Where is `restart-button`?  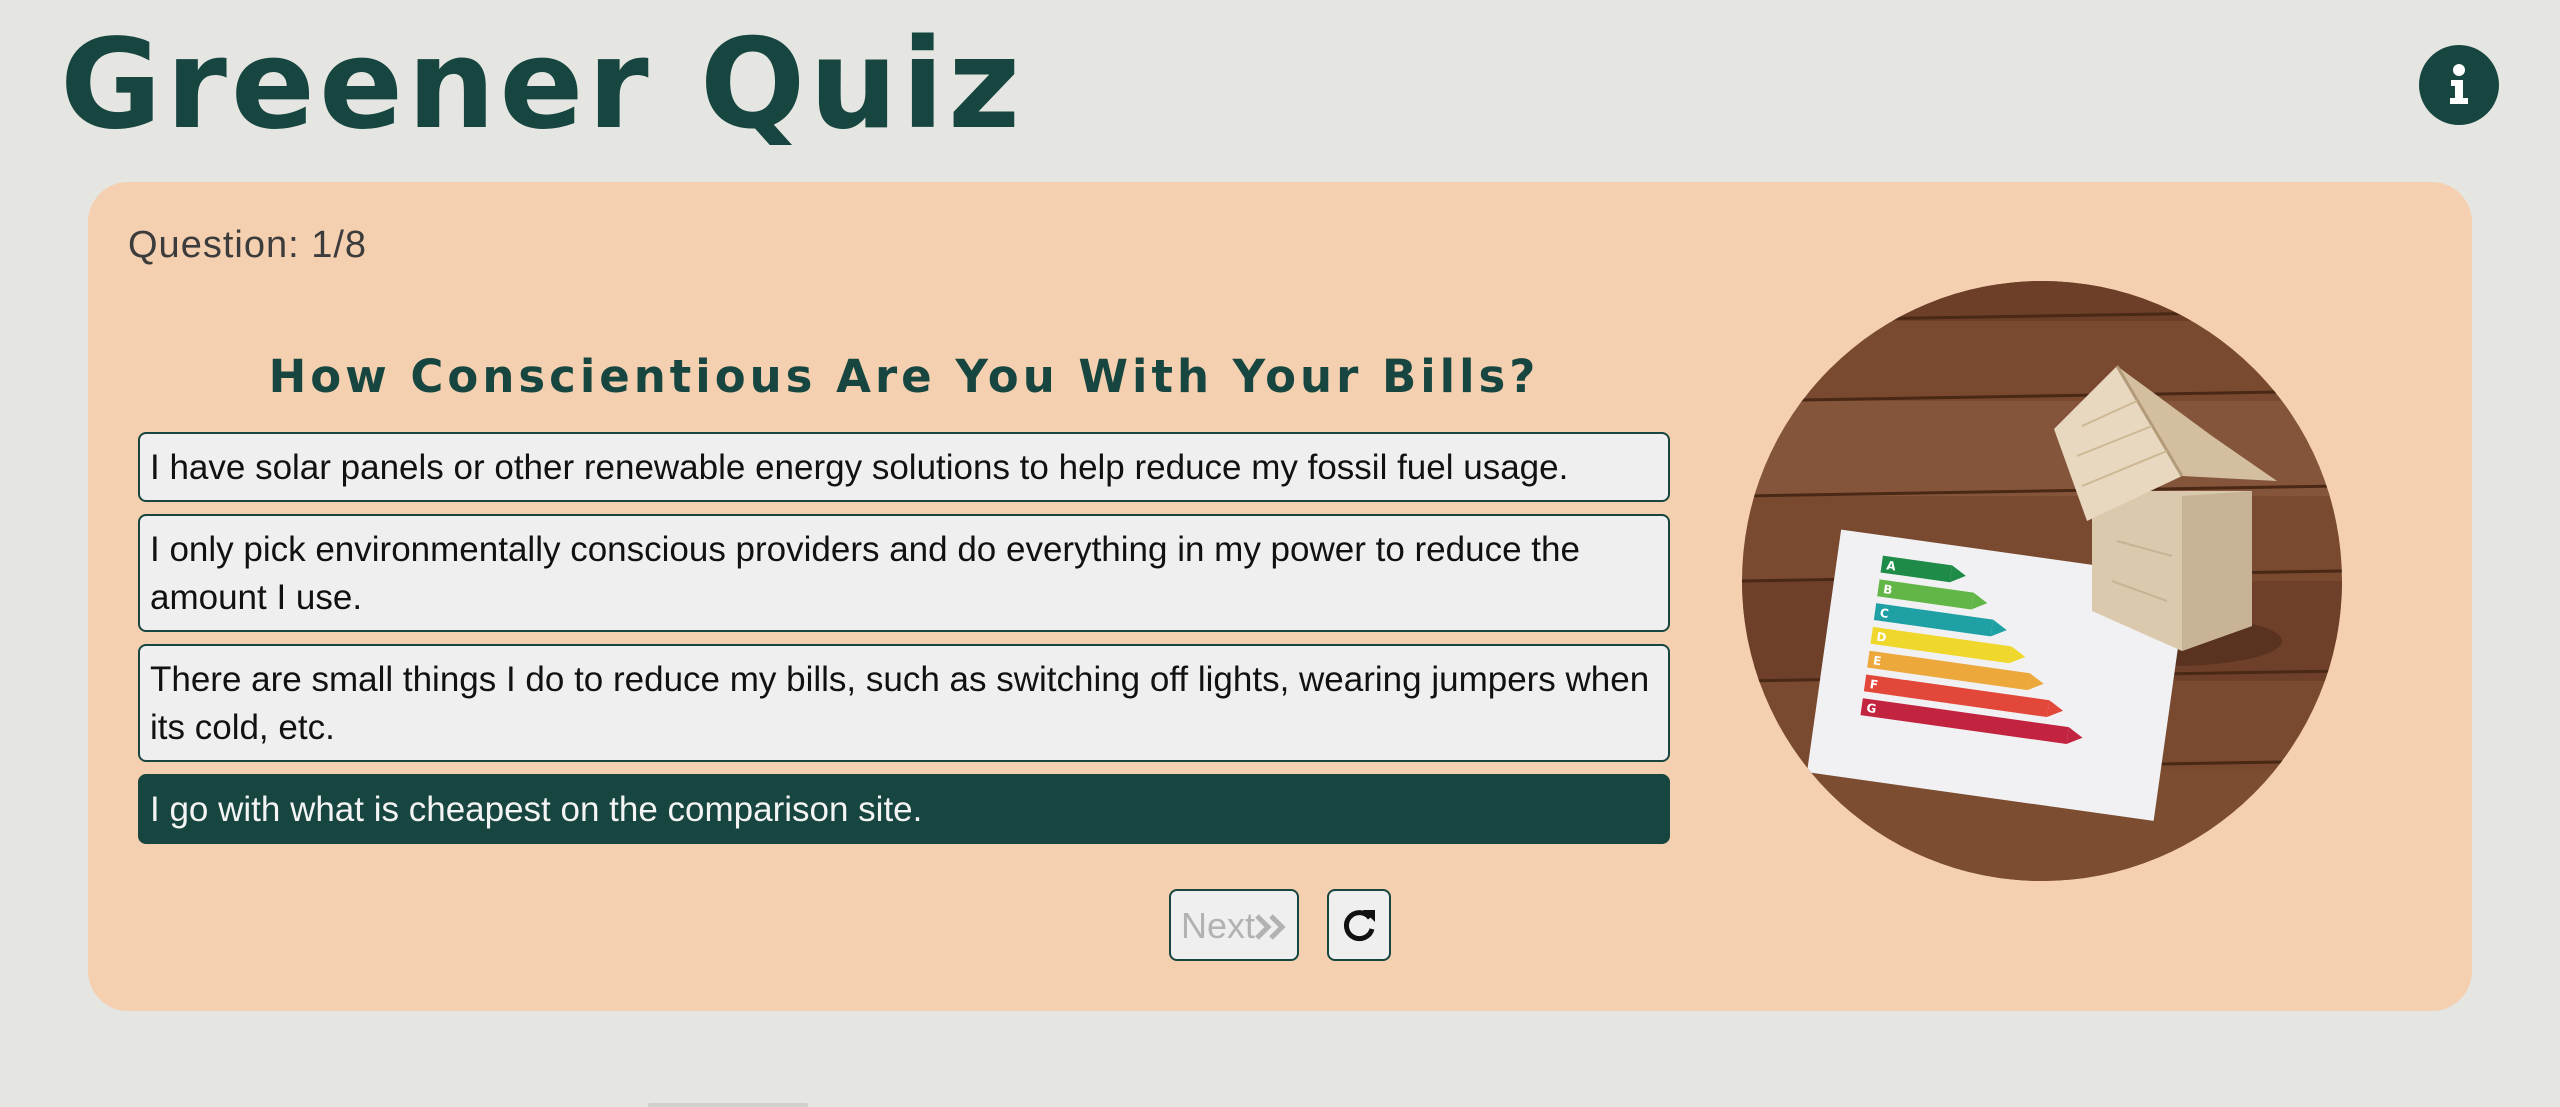 restart-button is located at coordinates (1359, 925).